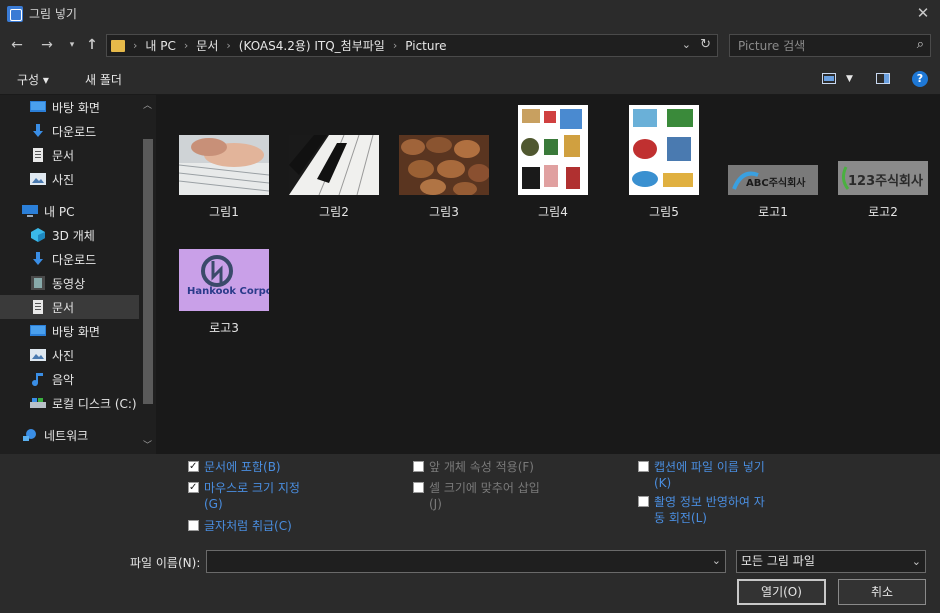  I want to click on search-box: ⌕, so click(830, 45).